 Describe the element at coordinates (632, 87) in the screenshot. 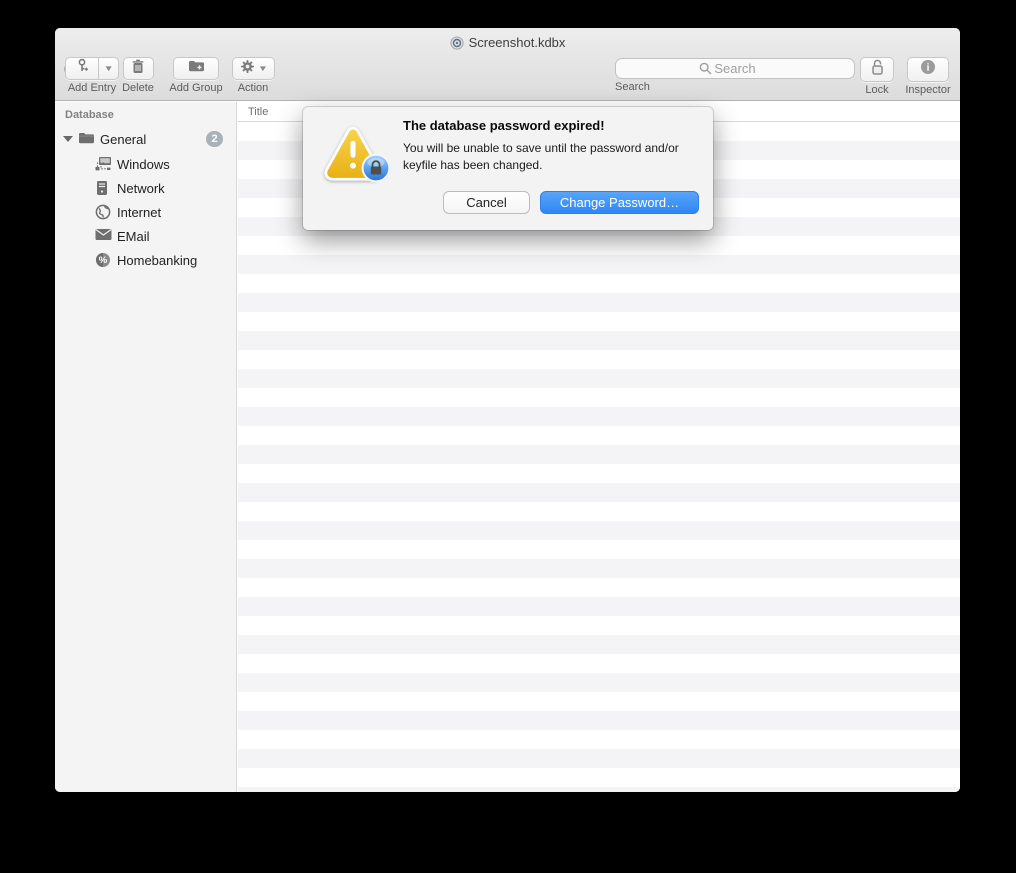

I see `search-label: Search` at that location.